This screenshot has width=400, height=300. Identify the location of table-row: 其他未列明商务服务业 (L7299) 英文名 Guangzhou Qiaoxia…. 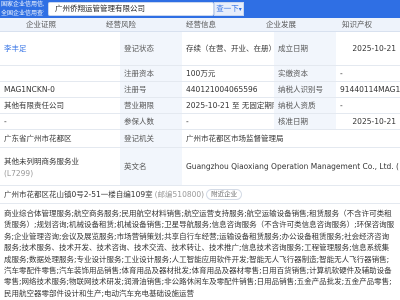
(200, 167).